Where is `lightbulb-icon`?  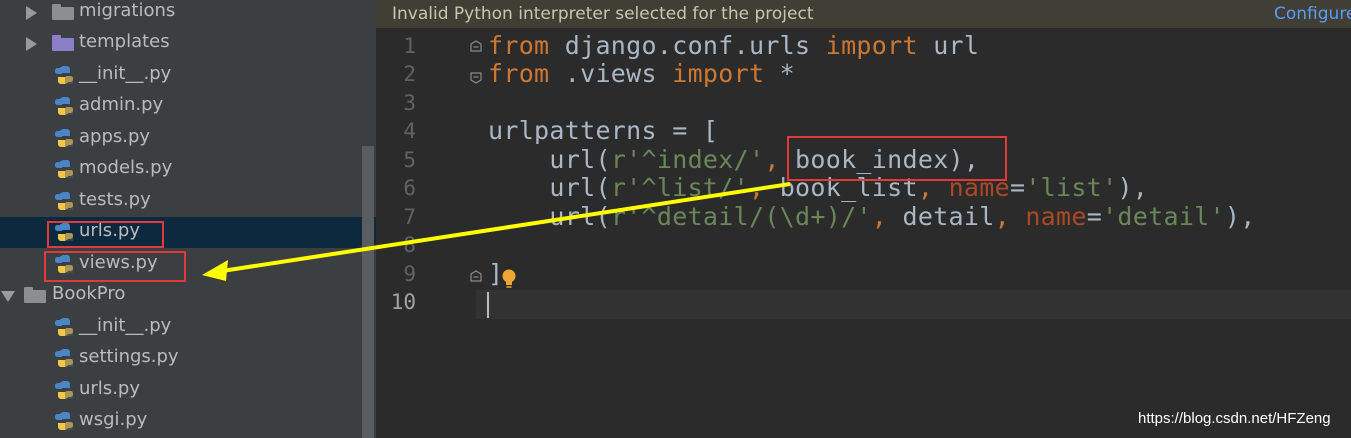 lightbulb-icon is located at coordinates (509, 279).